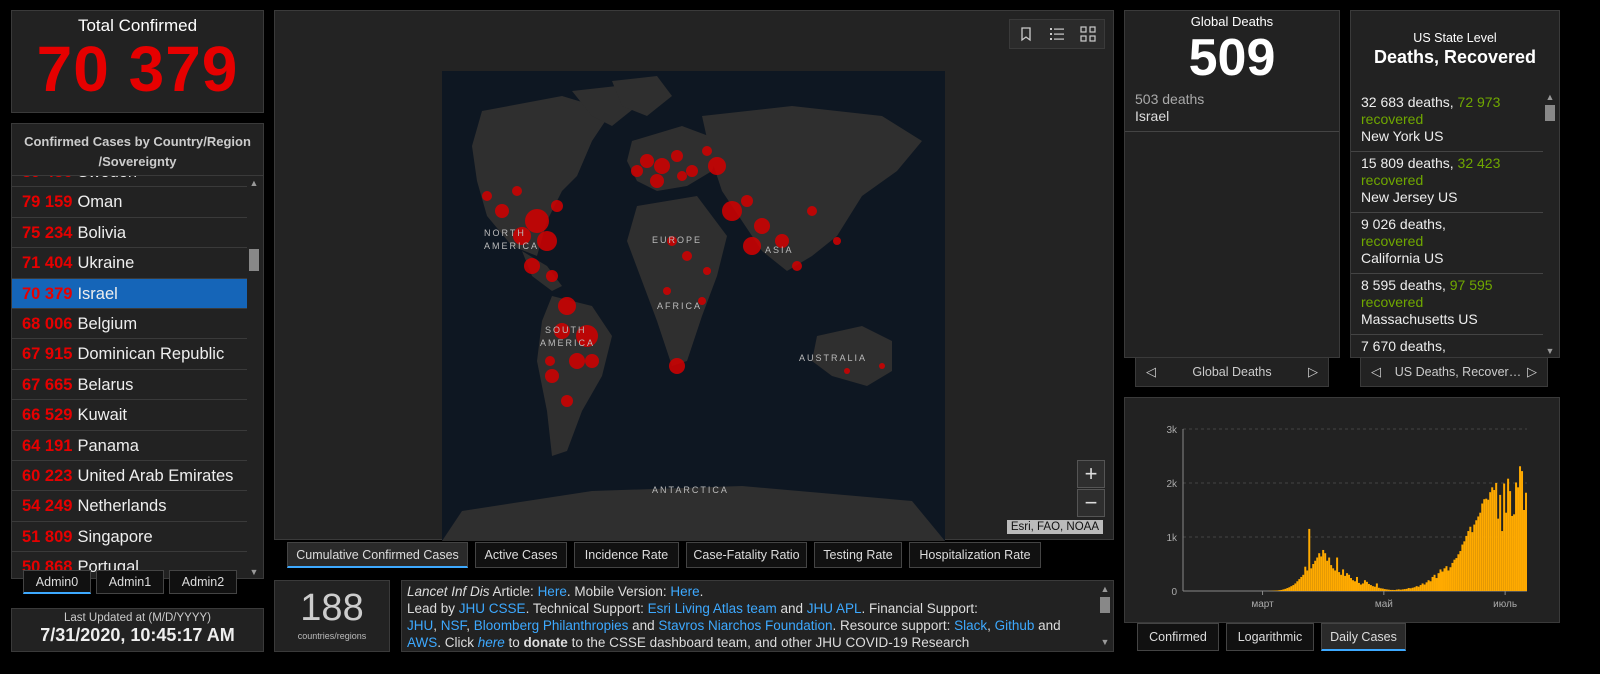 The height and width of the screenshot is (674, 1600). Describe the element at coordinates (834, 608) in the screenshot. I see `jhu-apl-link: JHU APL` at that location.